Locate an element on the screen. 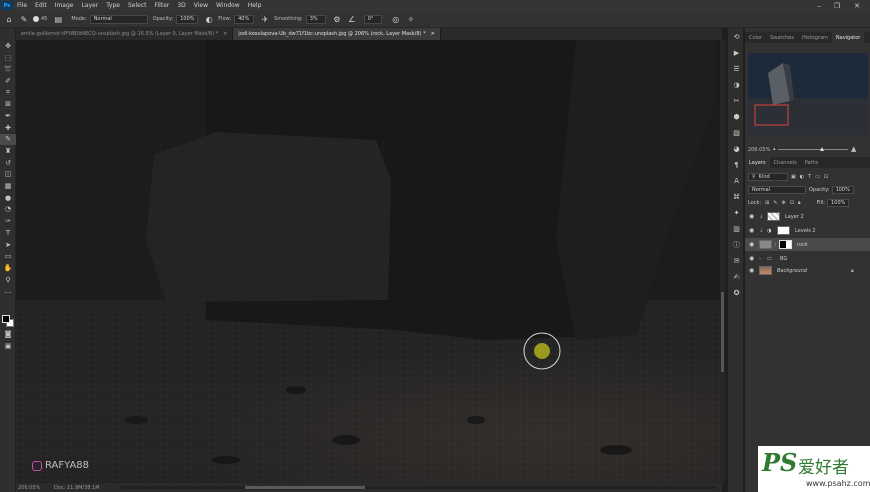  eyedropper-tool-icon: ✒ is located at coordinates (8, 116).